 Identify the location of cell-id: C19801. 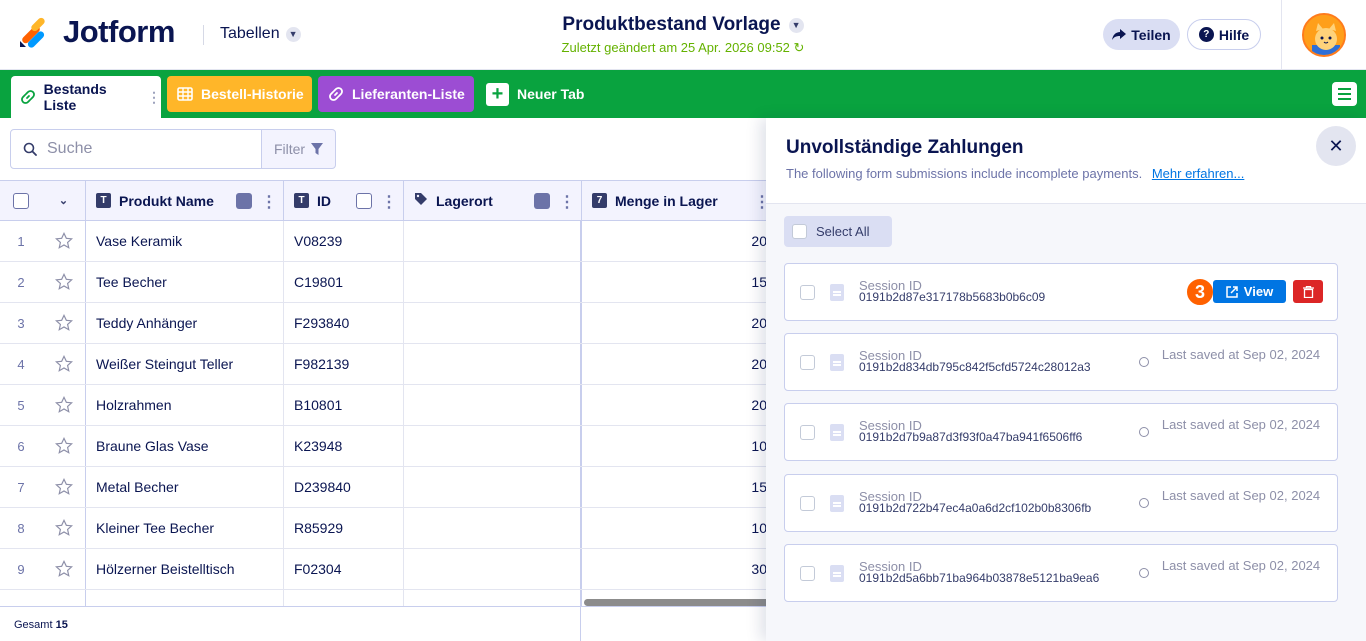
(344, 282).